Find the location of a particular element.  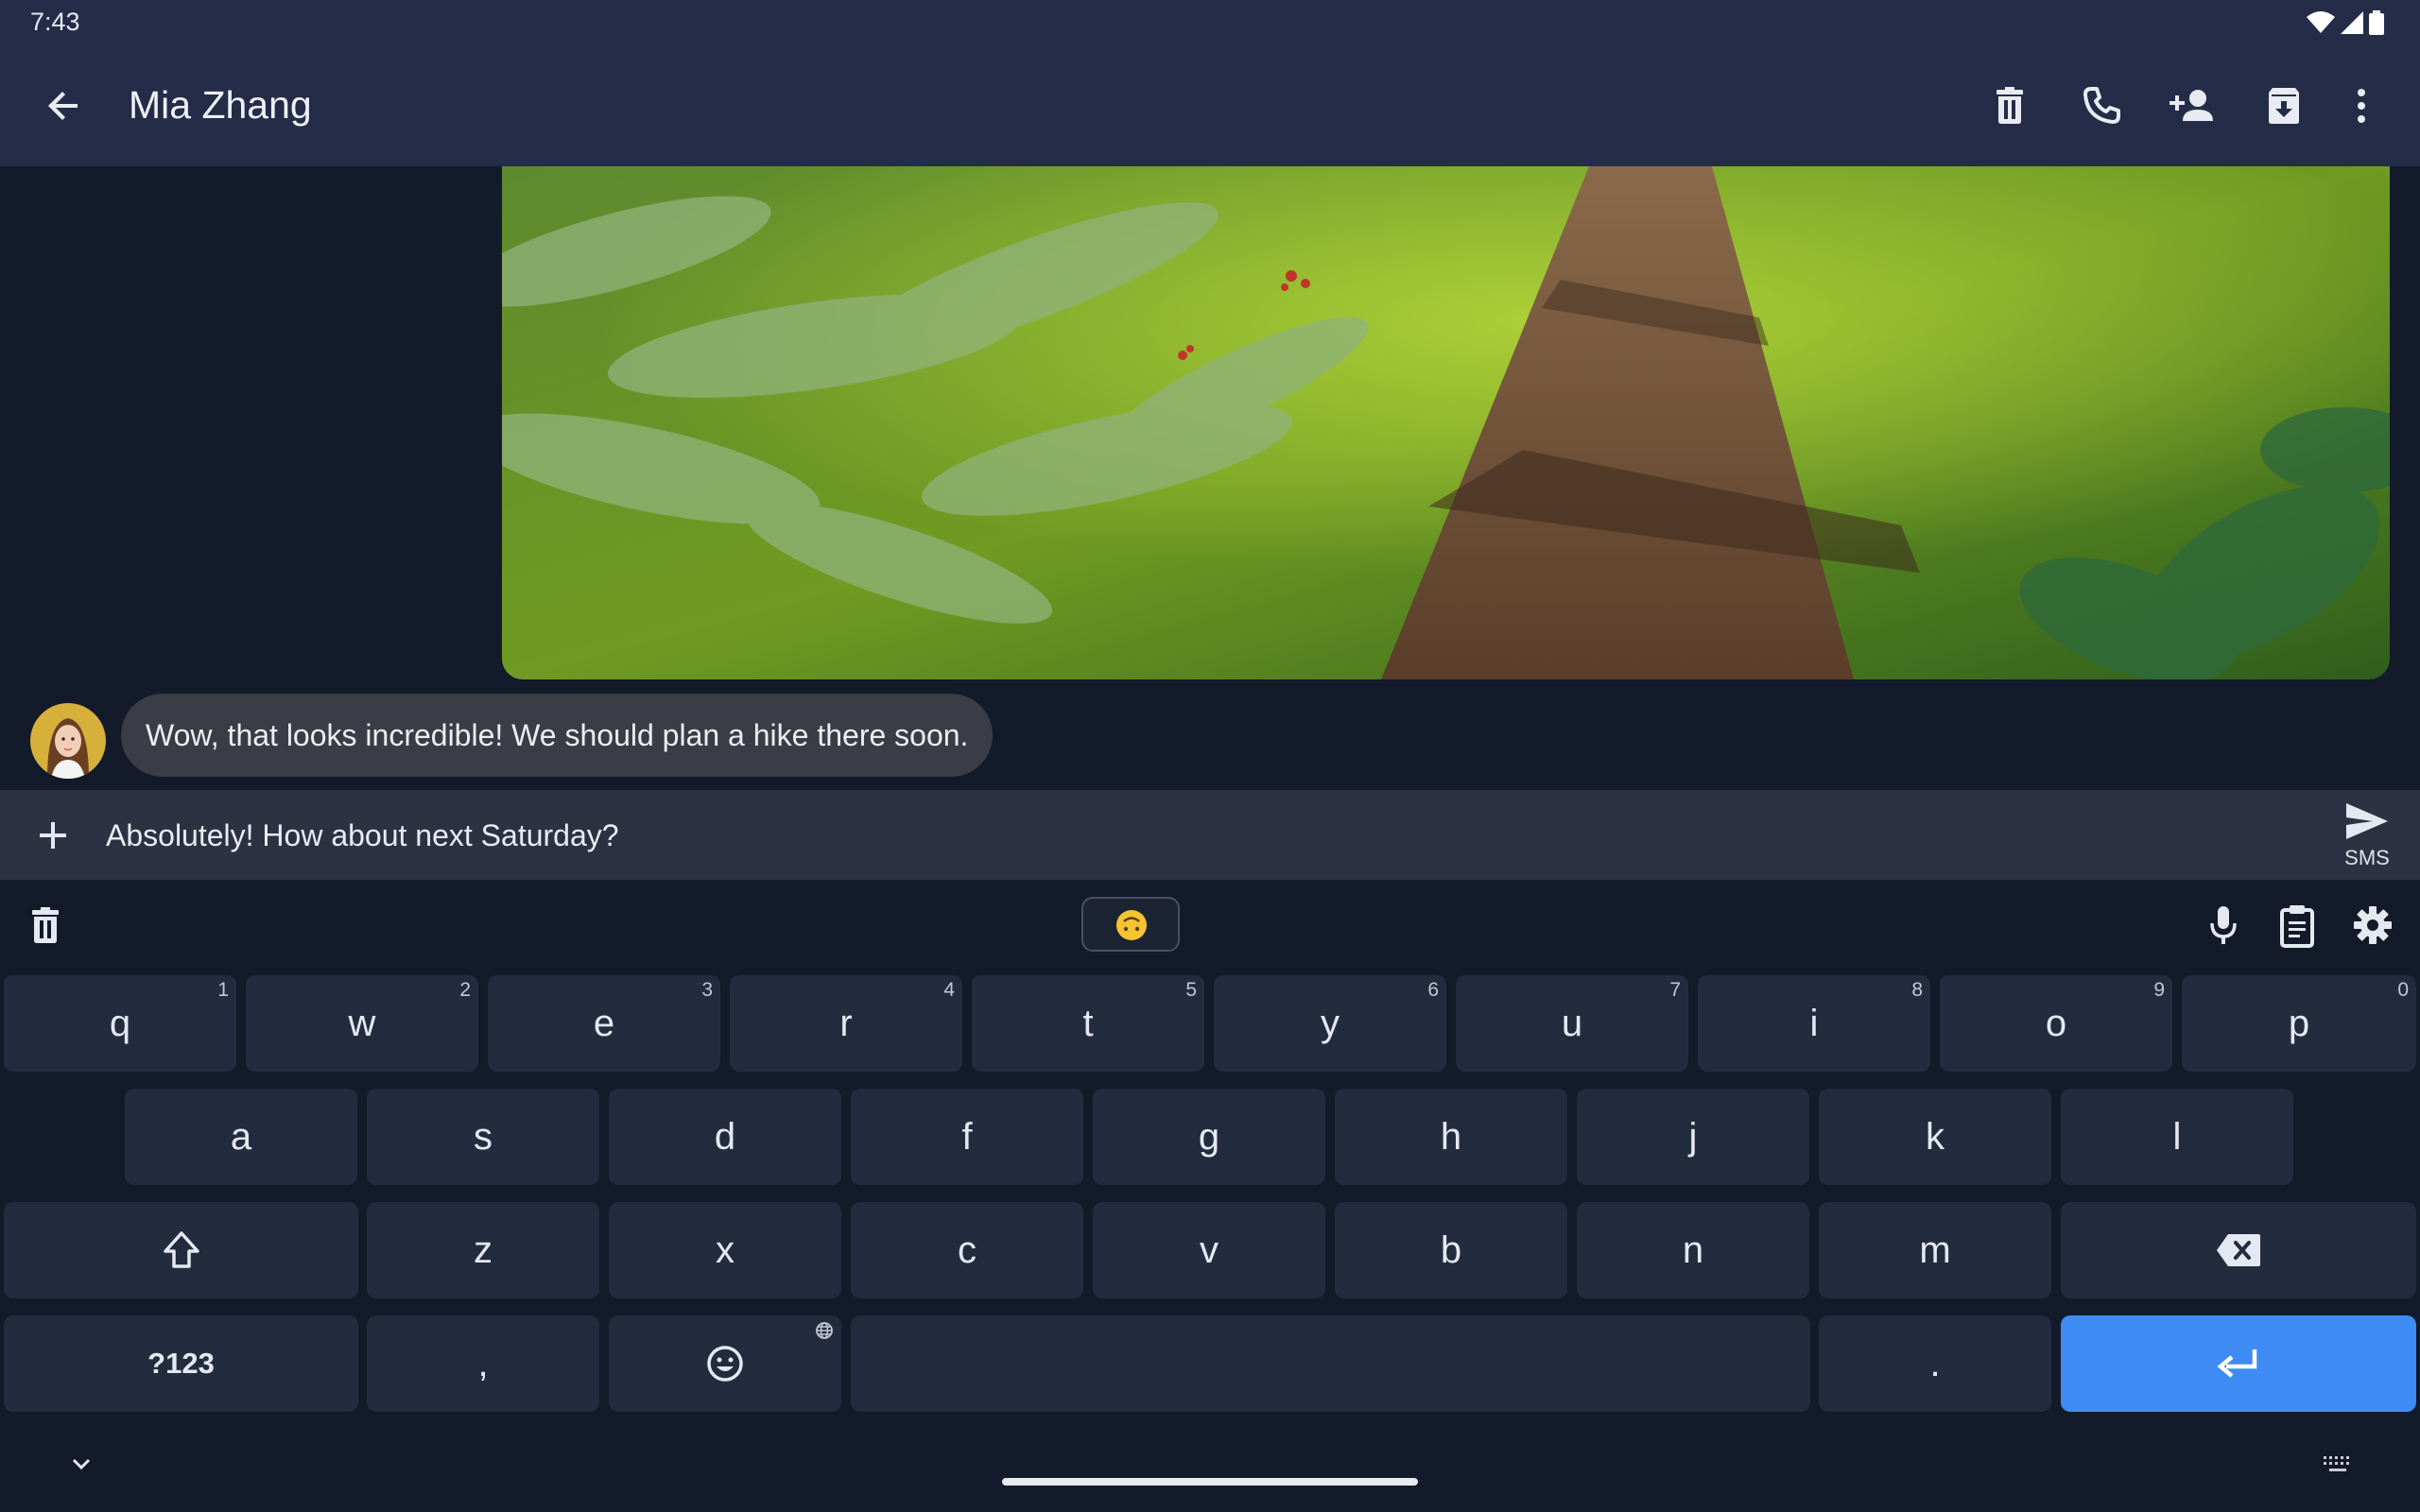

key-i: i8 is located at coordinates (1814, 1023).